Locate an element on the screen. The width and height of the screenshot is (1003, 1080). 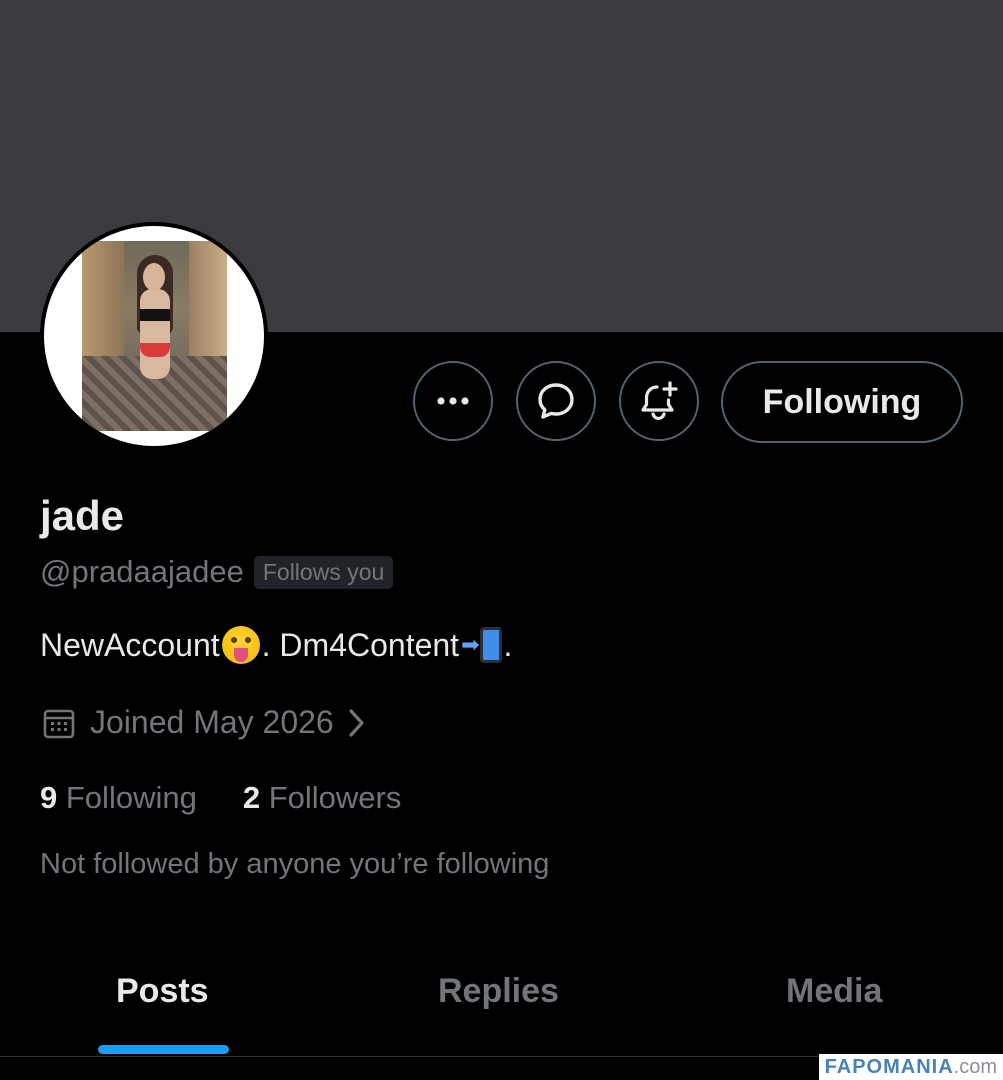
tab-replies: Replies is located at coordinates (498, 991).